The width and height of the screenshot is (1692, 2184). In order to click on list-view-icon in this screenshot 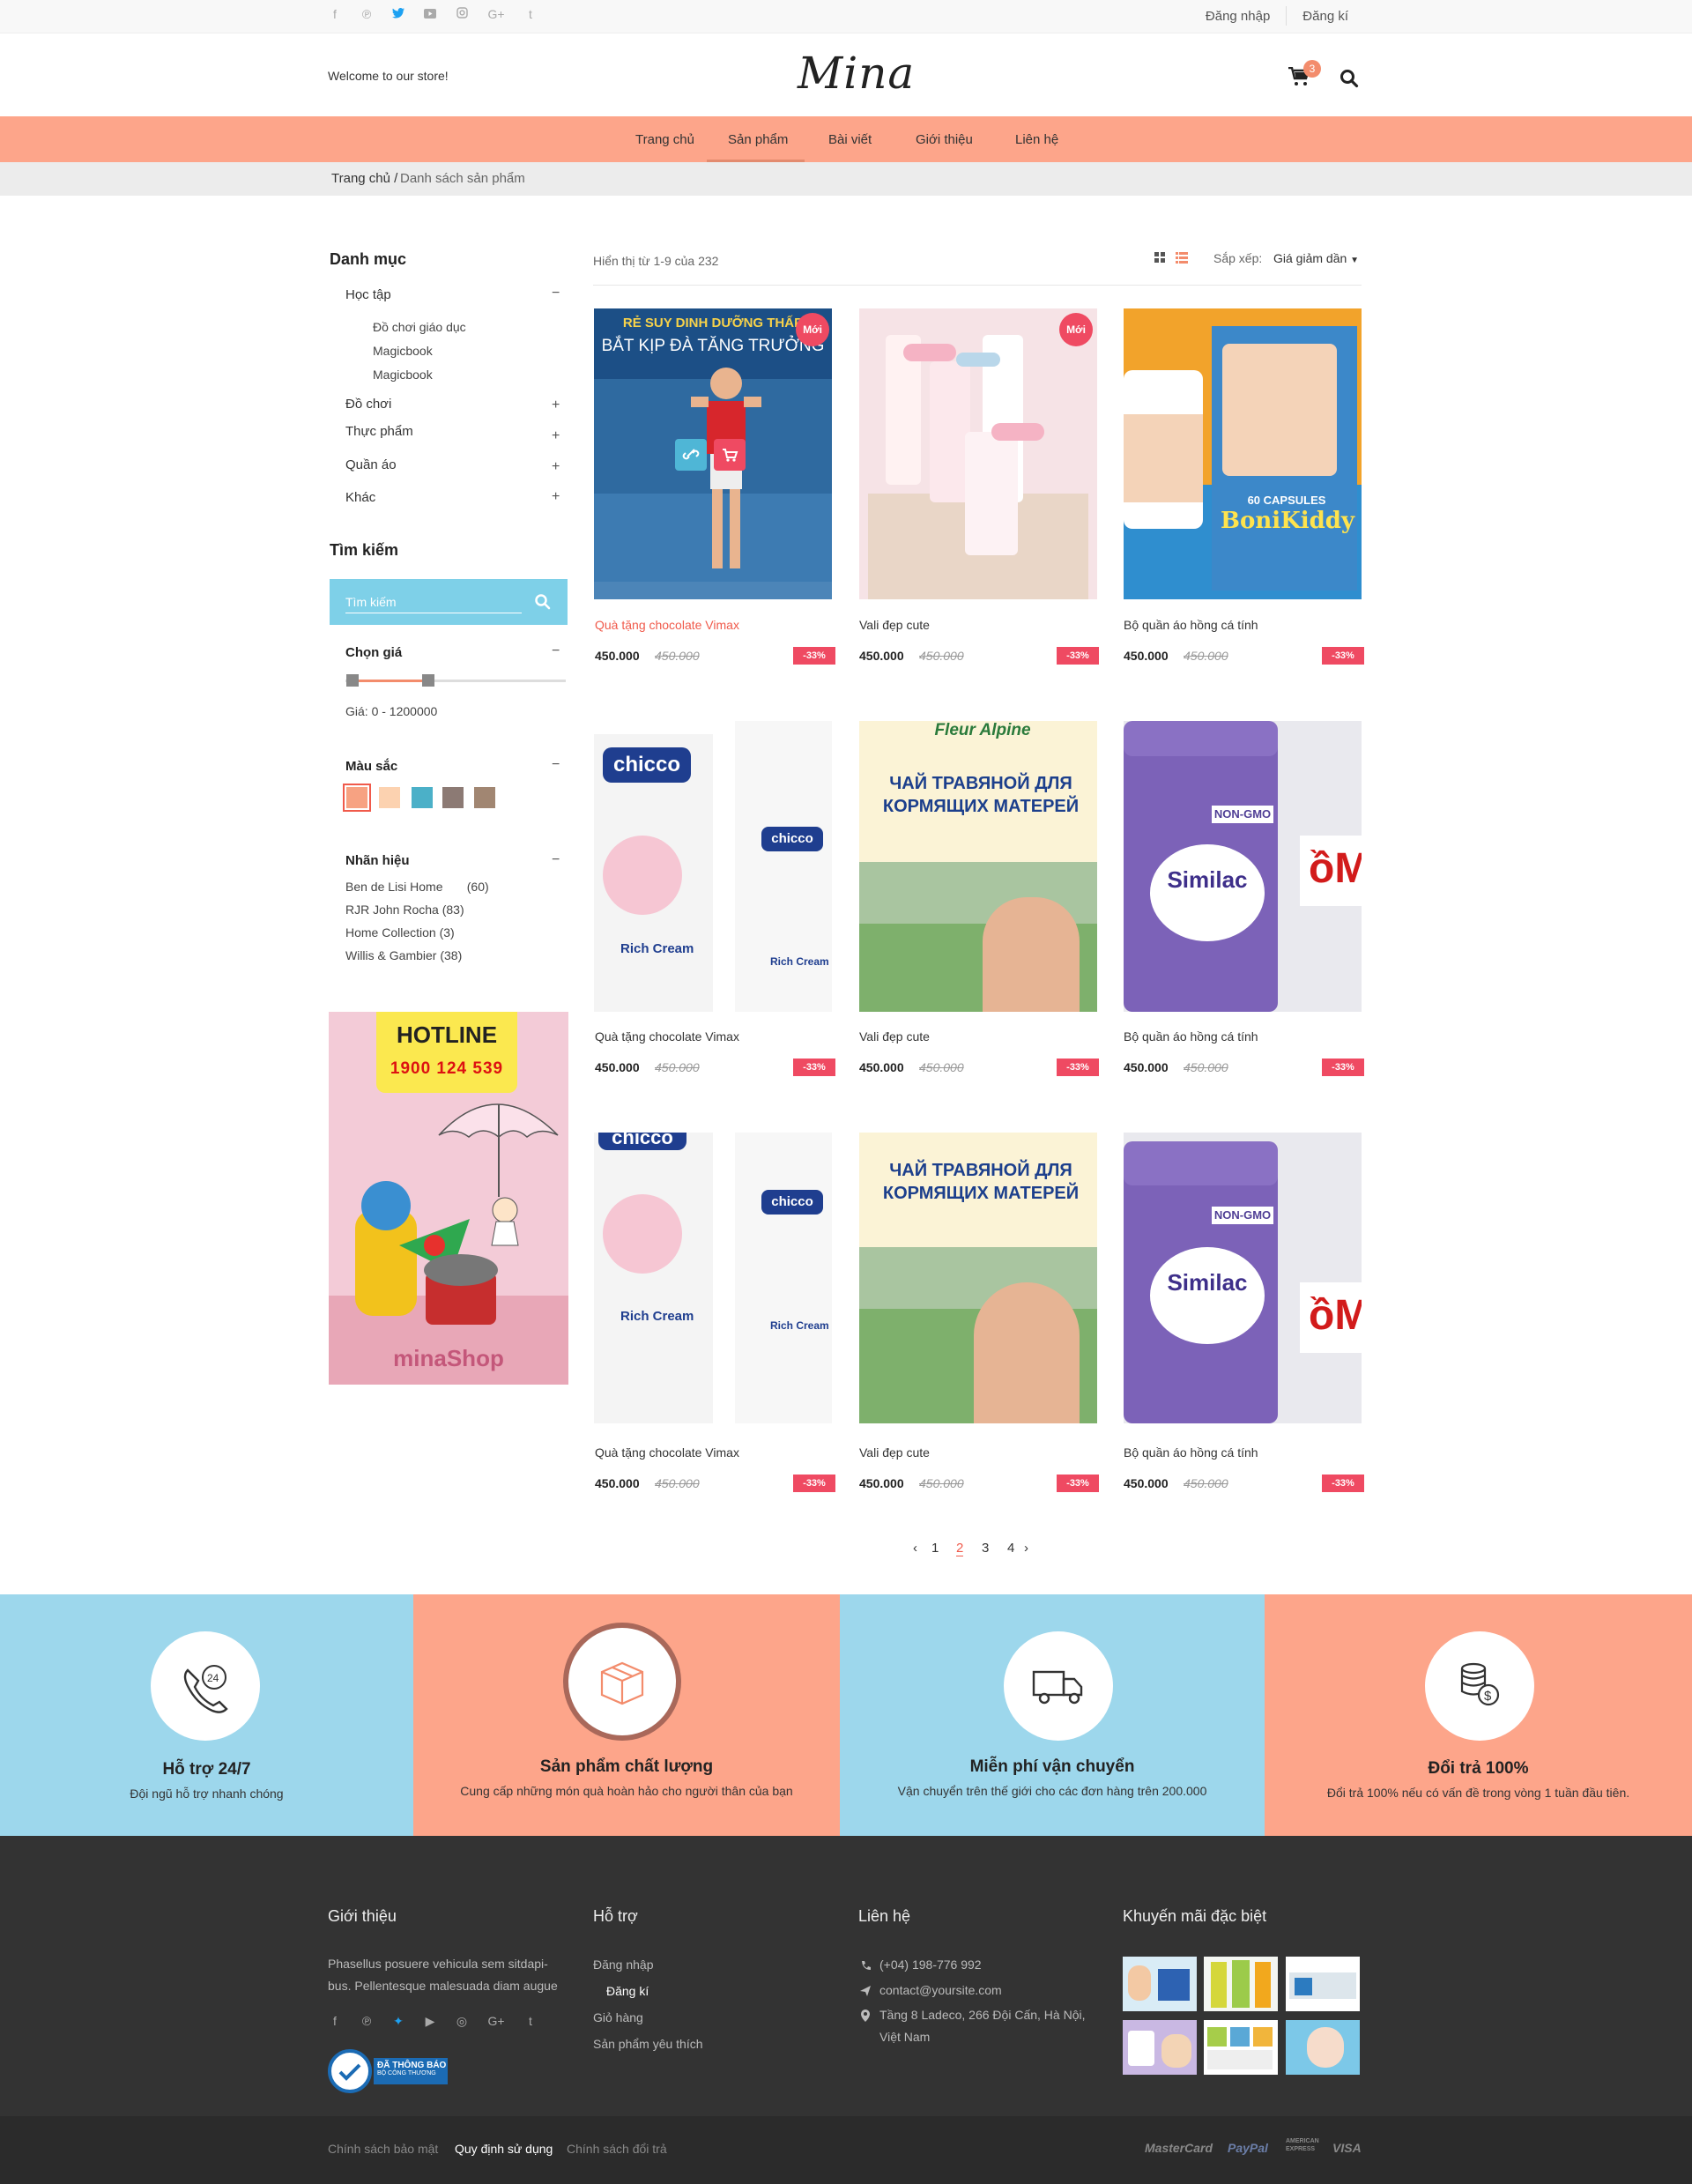, I will do `click(1182, 260)`.